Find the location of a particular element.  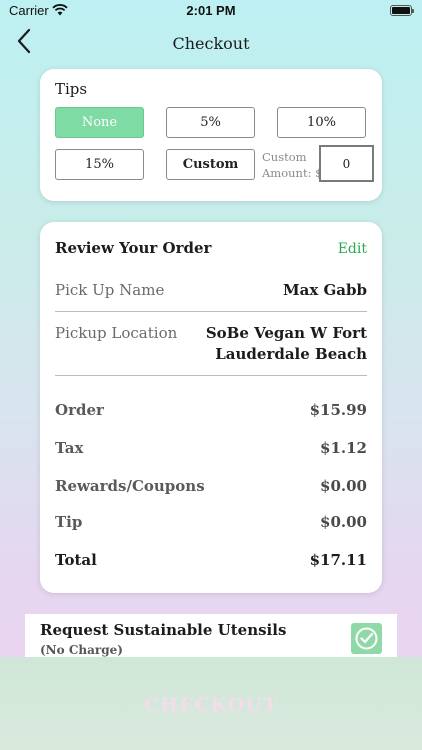

review-order-title: Review Your Order is located at coordinates (133, 248).